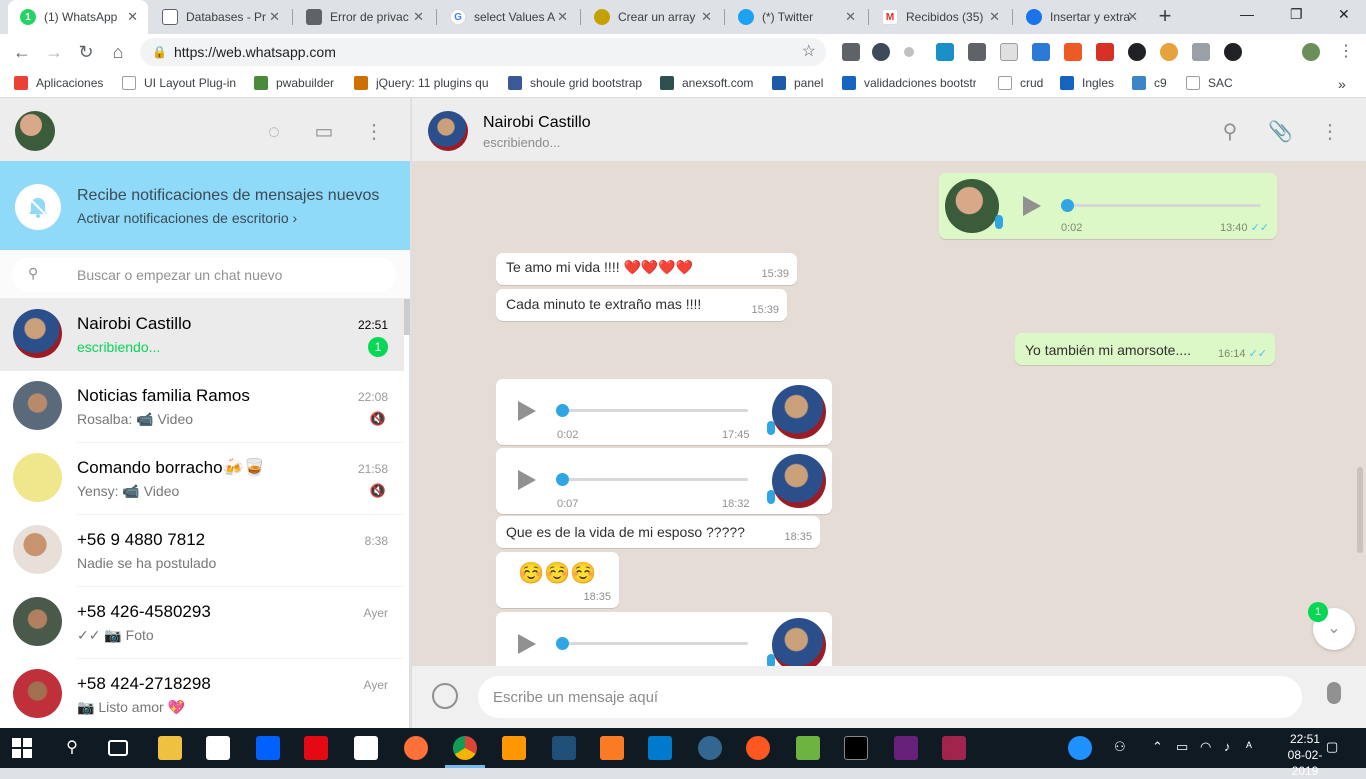 The height and width of the screenshot is (779, 1366). Describe the element at coordinates (1247, 14) in the screenshot. I see `minimize-icon: —` at that location.